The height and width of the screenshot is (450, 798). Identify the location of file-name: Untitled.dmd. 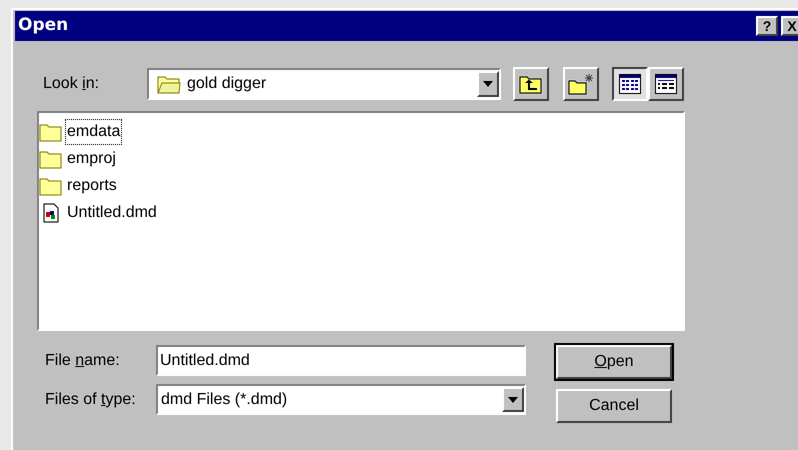
(112, 212).